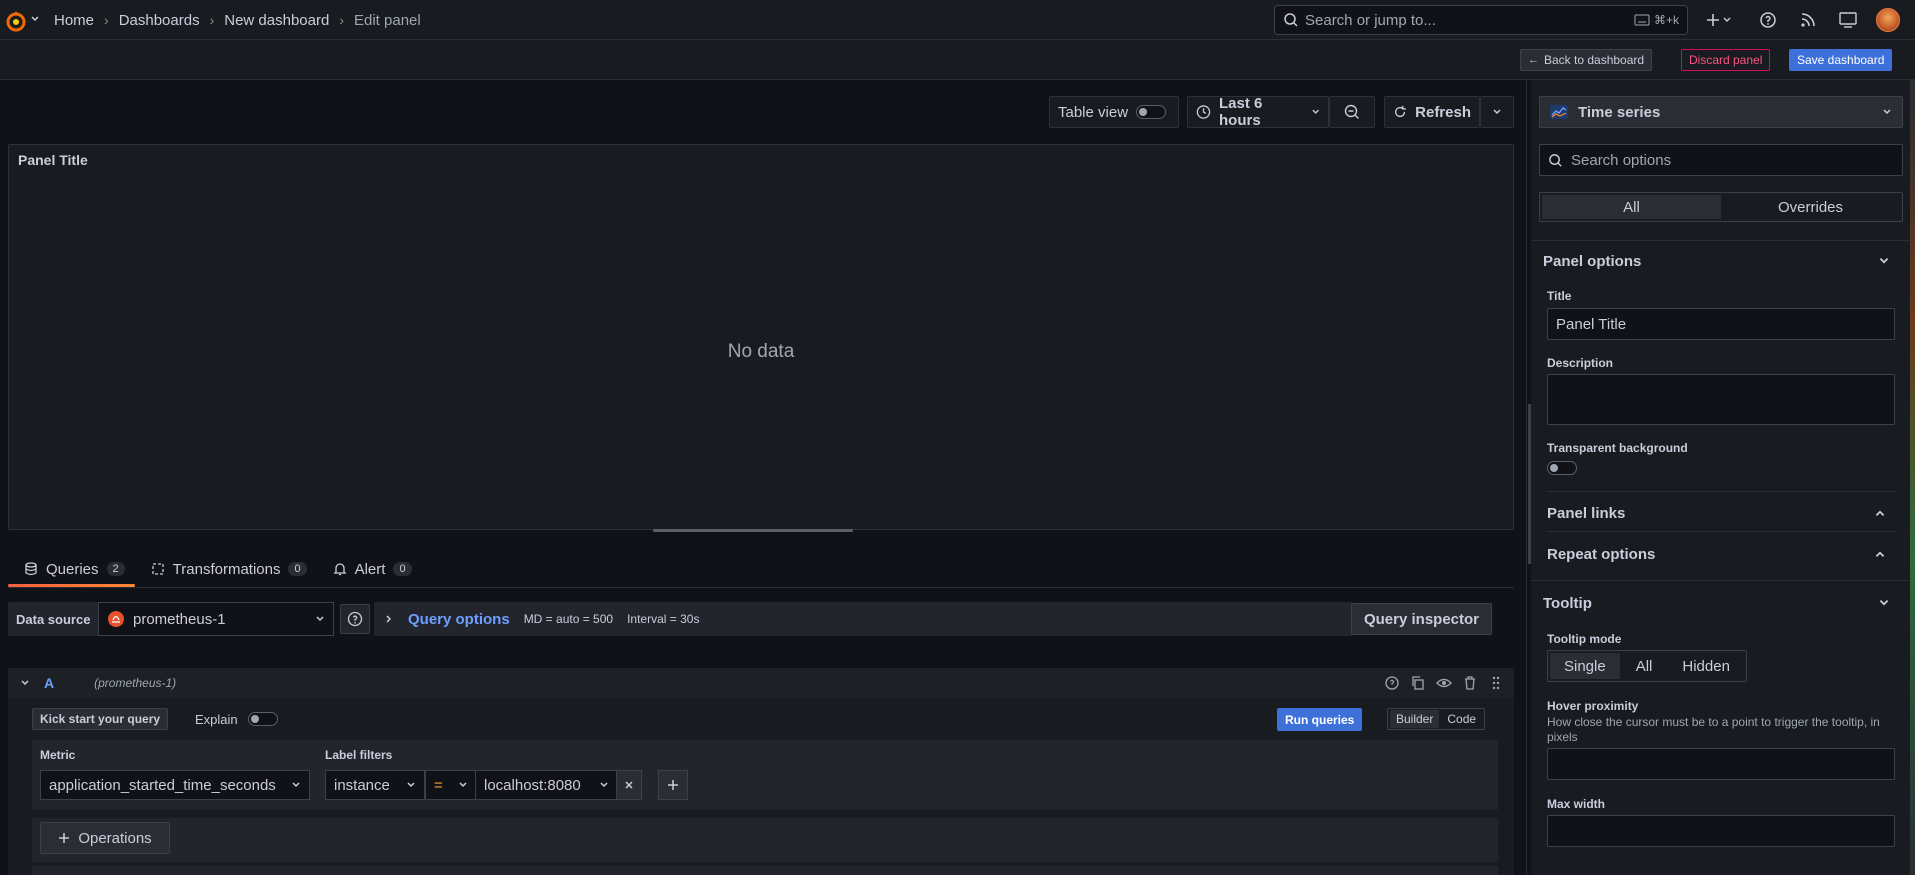 The width and height of the screenshot is (1915, 875). What do you see at coordinates (175, 785) in the screenshot?
I see `metric-select: application_started_time_seconds` at bounding box center [175, 785].